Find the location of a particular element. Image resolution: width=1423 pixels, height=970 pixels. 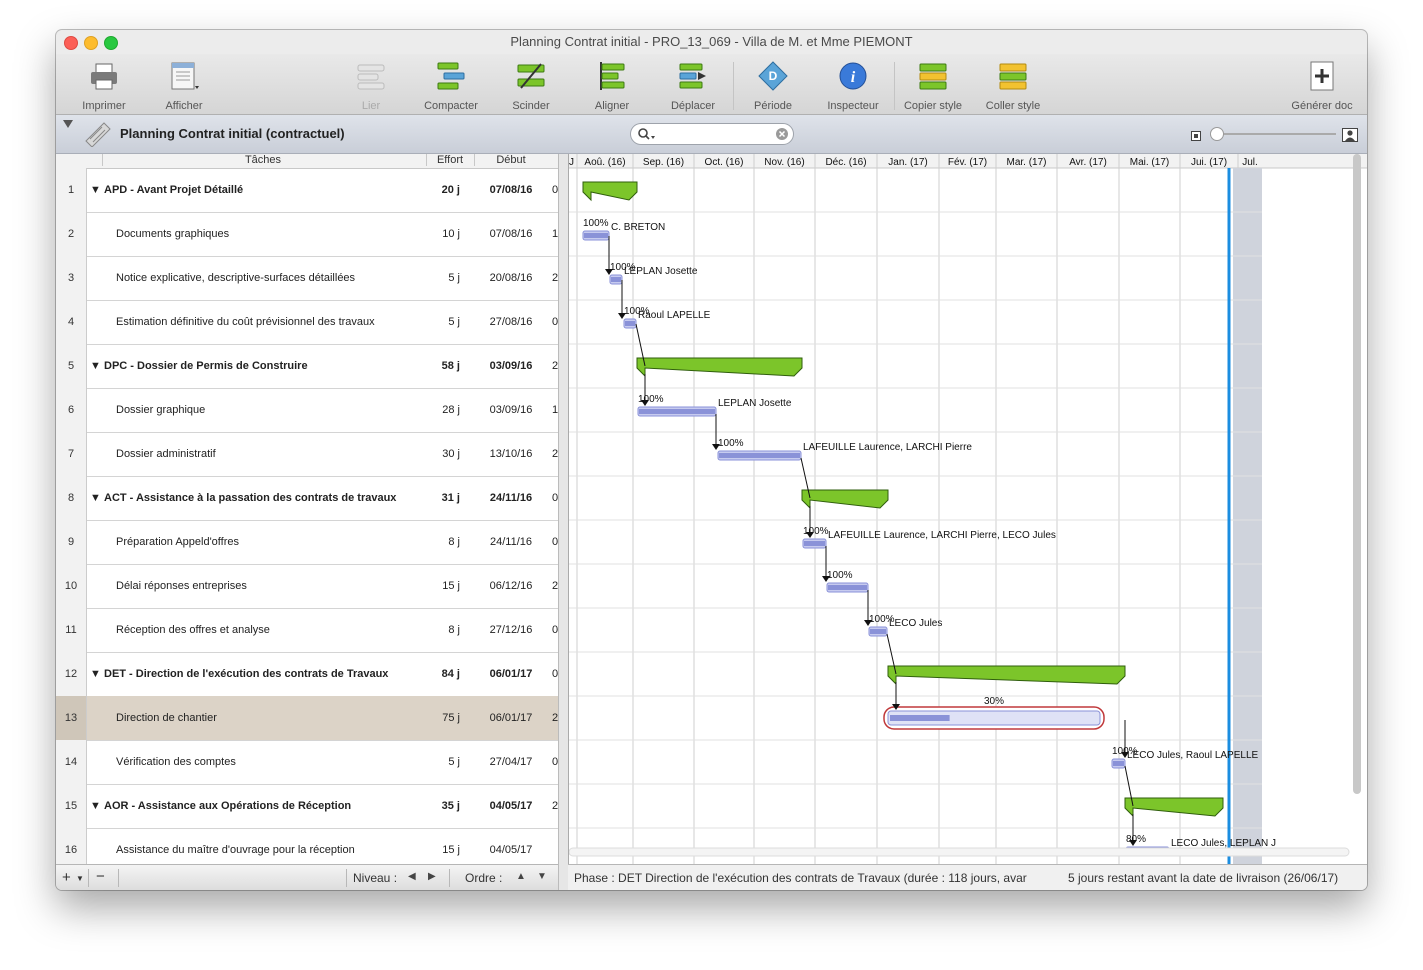

add-task-button: + is located at coordinates (66, 877).